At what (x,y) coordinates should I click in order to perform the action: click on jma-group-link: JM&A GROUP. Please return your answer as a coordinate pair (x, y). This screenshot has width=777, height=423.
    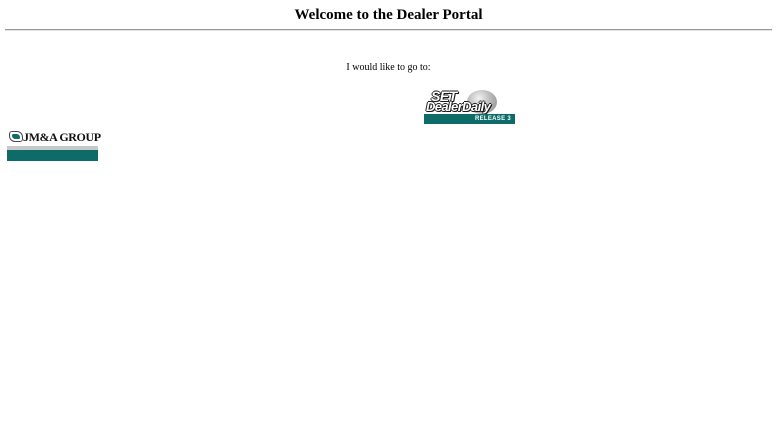
    Looking at the image, I should click on (54, 145).